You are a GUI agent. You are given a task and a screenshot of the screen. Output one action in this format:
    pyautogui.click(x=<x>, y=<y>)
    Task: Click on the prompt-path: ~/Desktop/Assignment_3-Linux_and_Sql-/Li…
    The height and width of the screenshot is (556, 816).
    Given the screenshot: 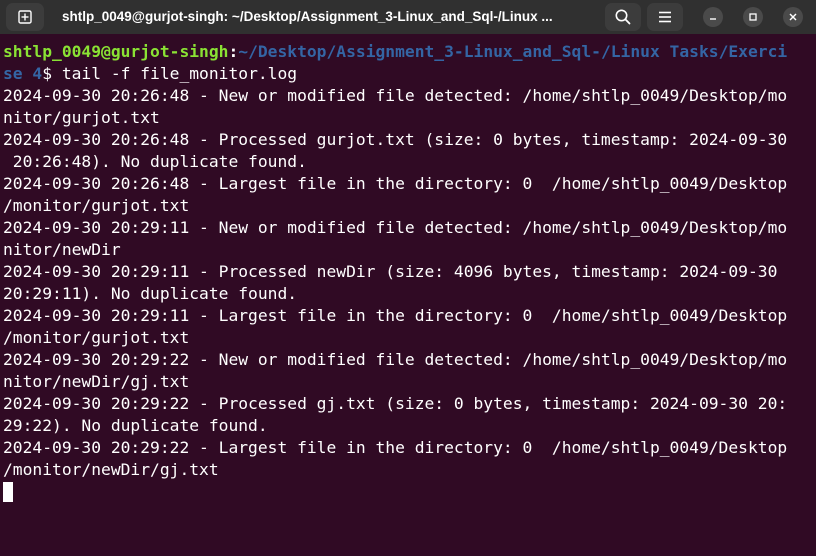 What is the action you would take?
    pyautogui.click(x=513, y=51)
    